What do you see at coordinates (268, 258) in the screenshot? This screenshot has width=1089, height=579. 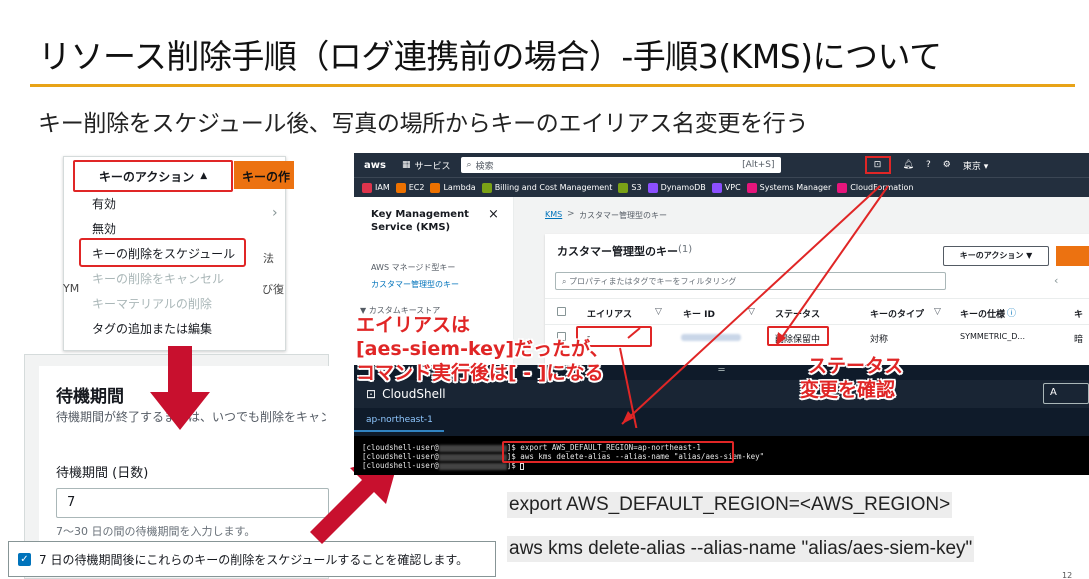 I see `background-text: 法` at bounding box center [268, 258].